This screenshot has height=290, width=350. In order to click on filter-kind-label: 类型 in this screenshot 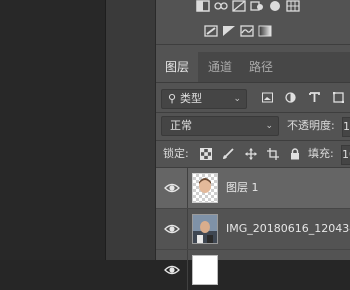, I will do `click(191, 98)`.